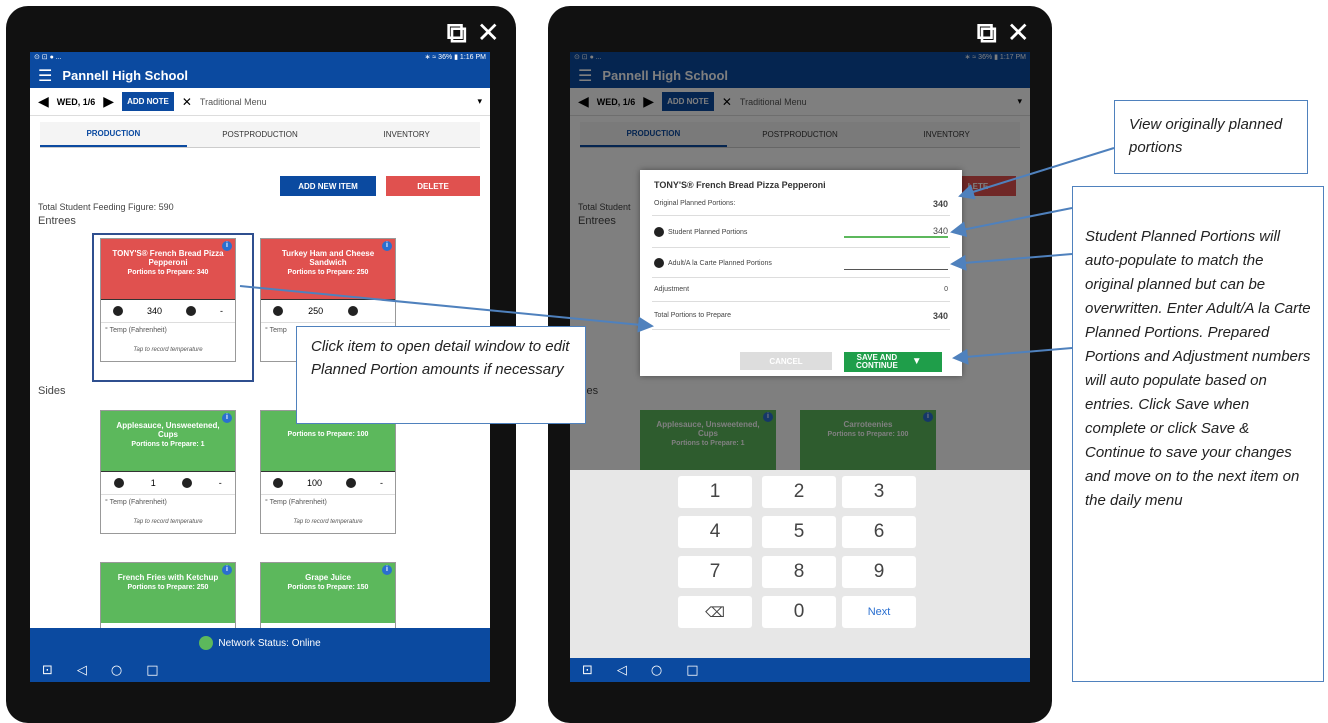  Describe the element at coordinates (879, 572) in the screenshot. I see `key-9: 9` at that location.